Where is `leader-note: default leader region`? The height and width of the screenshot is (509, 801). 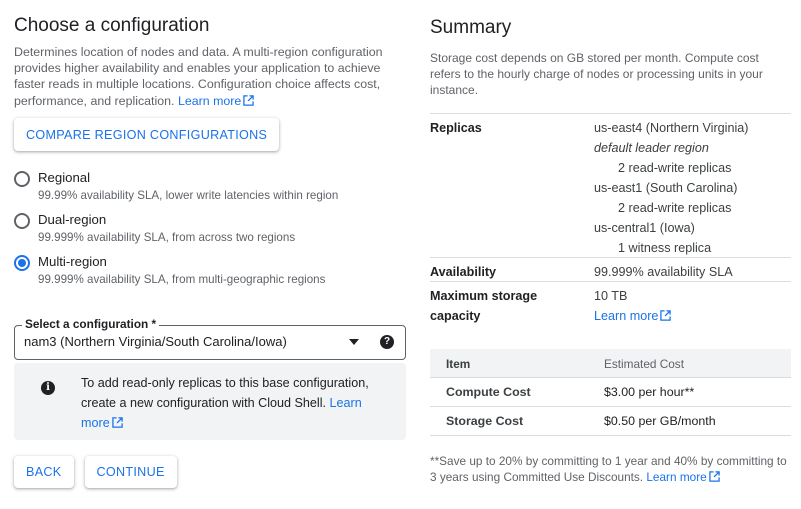 leader-note: default leader region is located at coordinates (651, 148).